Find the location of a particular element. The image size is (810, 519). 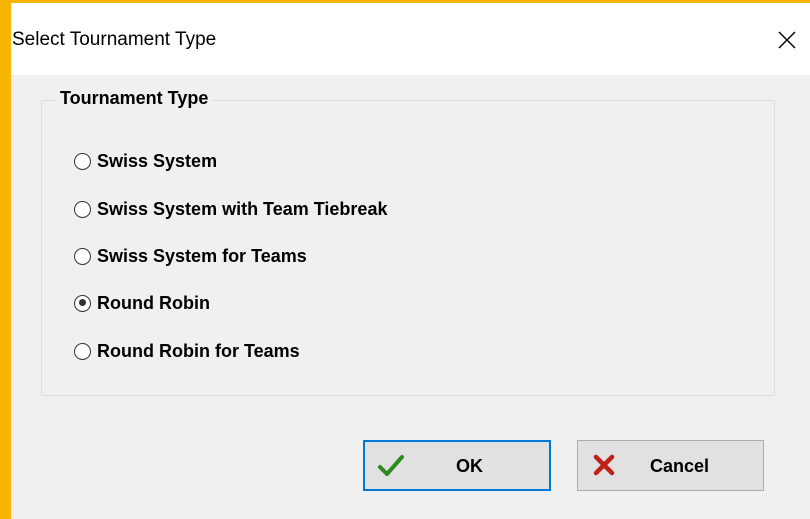

radio-swiss-system-for-teams: Swiss System for Teams is located at coordinates (190, 256).